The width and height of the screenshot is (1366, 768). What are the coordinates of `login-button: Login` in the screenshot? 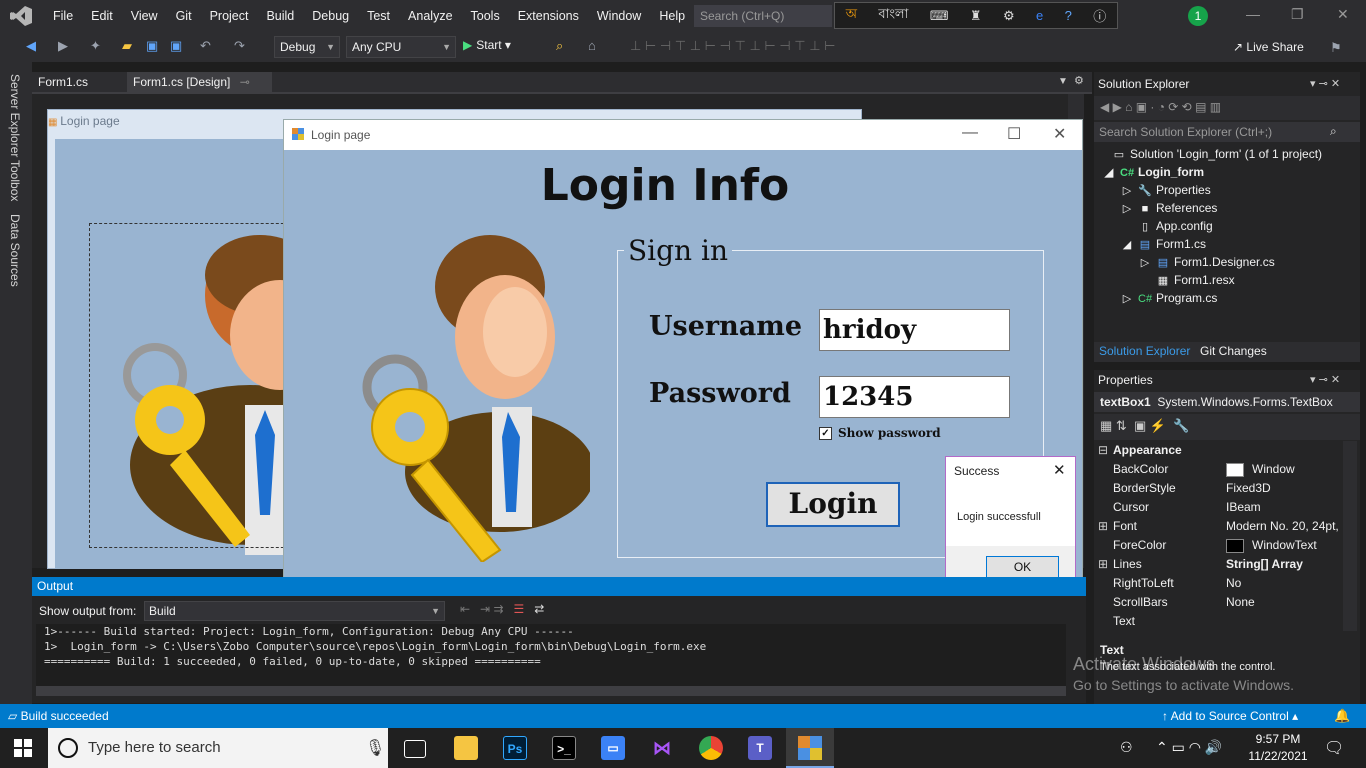 It's located at (833, 504).